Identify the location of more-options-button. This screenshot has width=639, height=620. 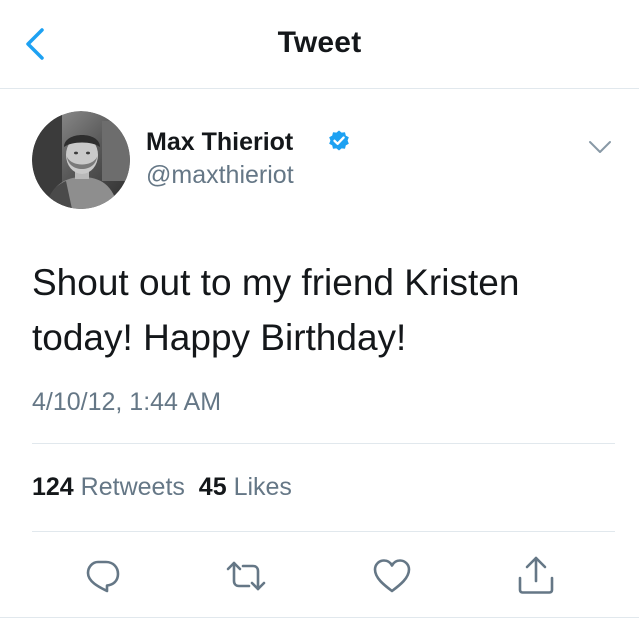
(600, 147).